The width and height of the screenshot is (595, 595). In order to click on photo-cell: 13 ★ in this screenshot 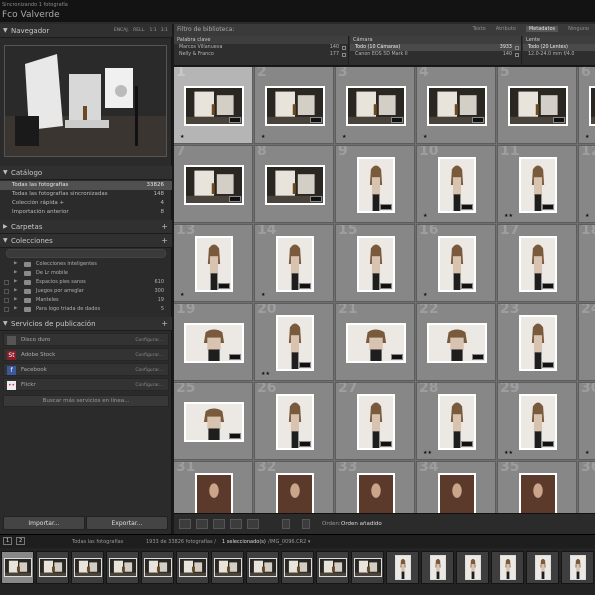, I will do `click(213, 263)`.